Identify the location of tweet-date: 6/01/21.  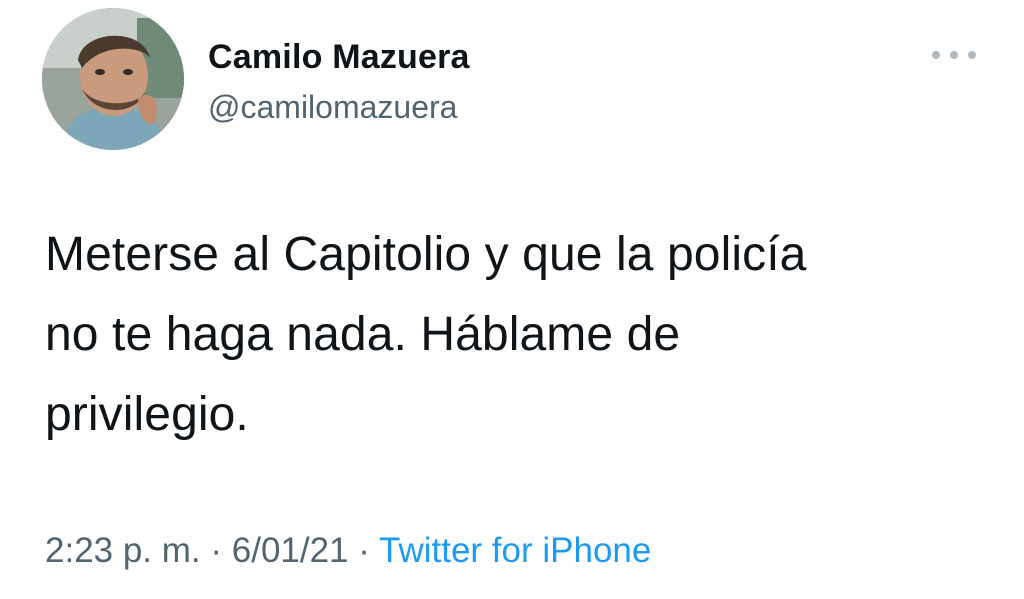
(290, 550).